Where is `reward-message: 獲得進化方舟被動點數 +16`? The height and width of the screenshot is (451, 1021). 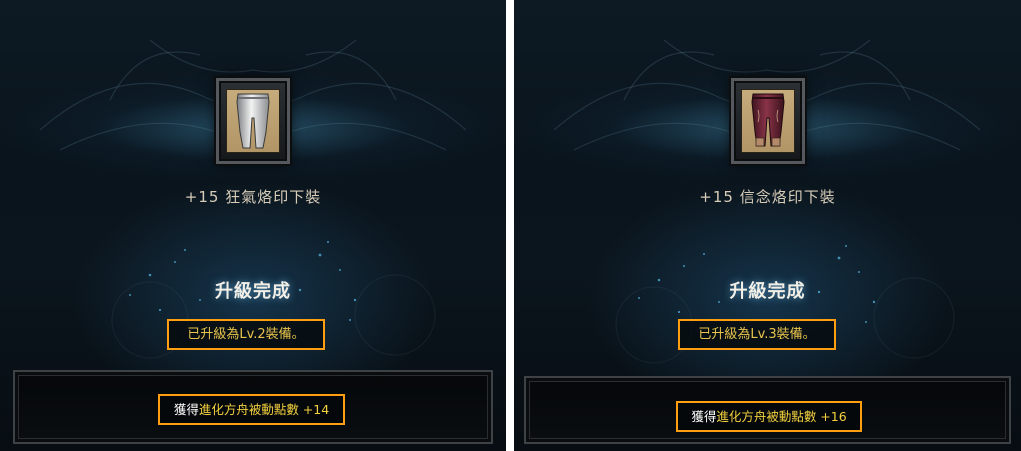 reward-message: 獲得進化方舟被動點數 +16 is located at coordinates (769, 416).